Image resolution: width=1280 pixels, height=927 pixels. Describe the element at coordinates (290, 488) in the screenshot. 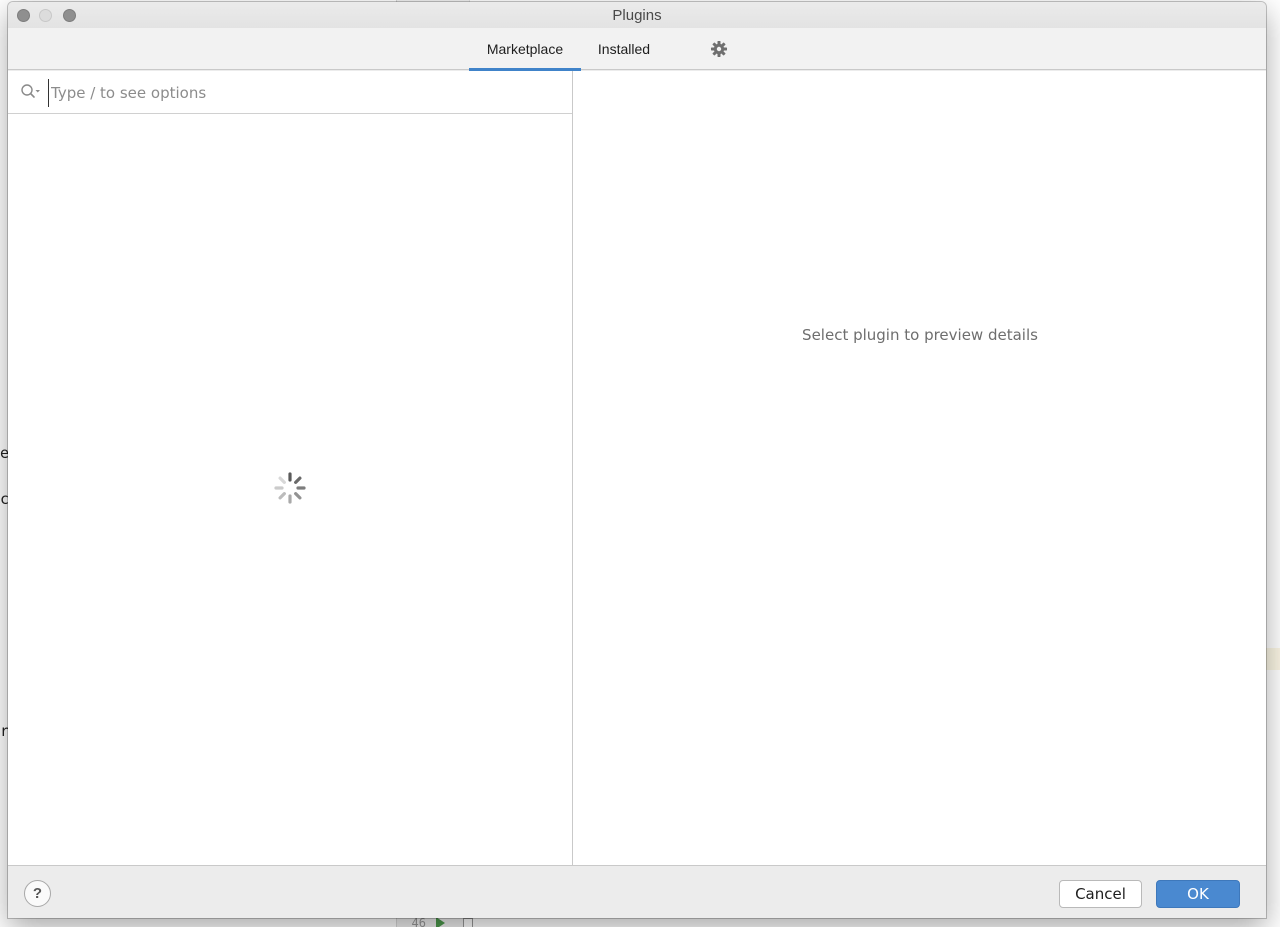

I see `spinner-icon` at that location.